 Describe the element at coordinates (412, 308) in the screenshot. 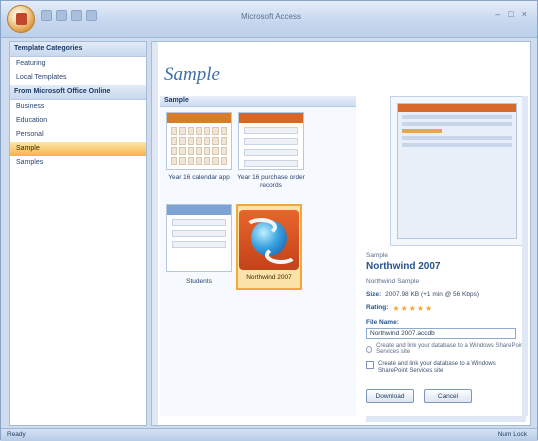

I see `rating-stars-icon: ★★★★★` at that location.